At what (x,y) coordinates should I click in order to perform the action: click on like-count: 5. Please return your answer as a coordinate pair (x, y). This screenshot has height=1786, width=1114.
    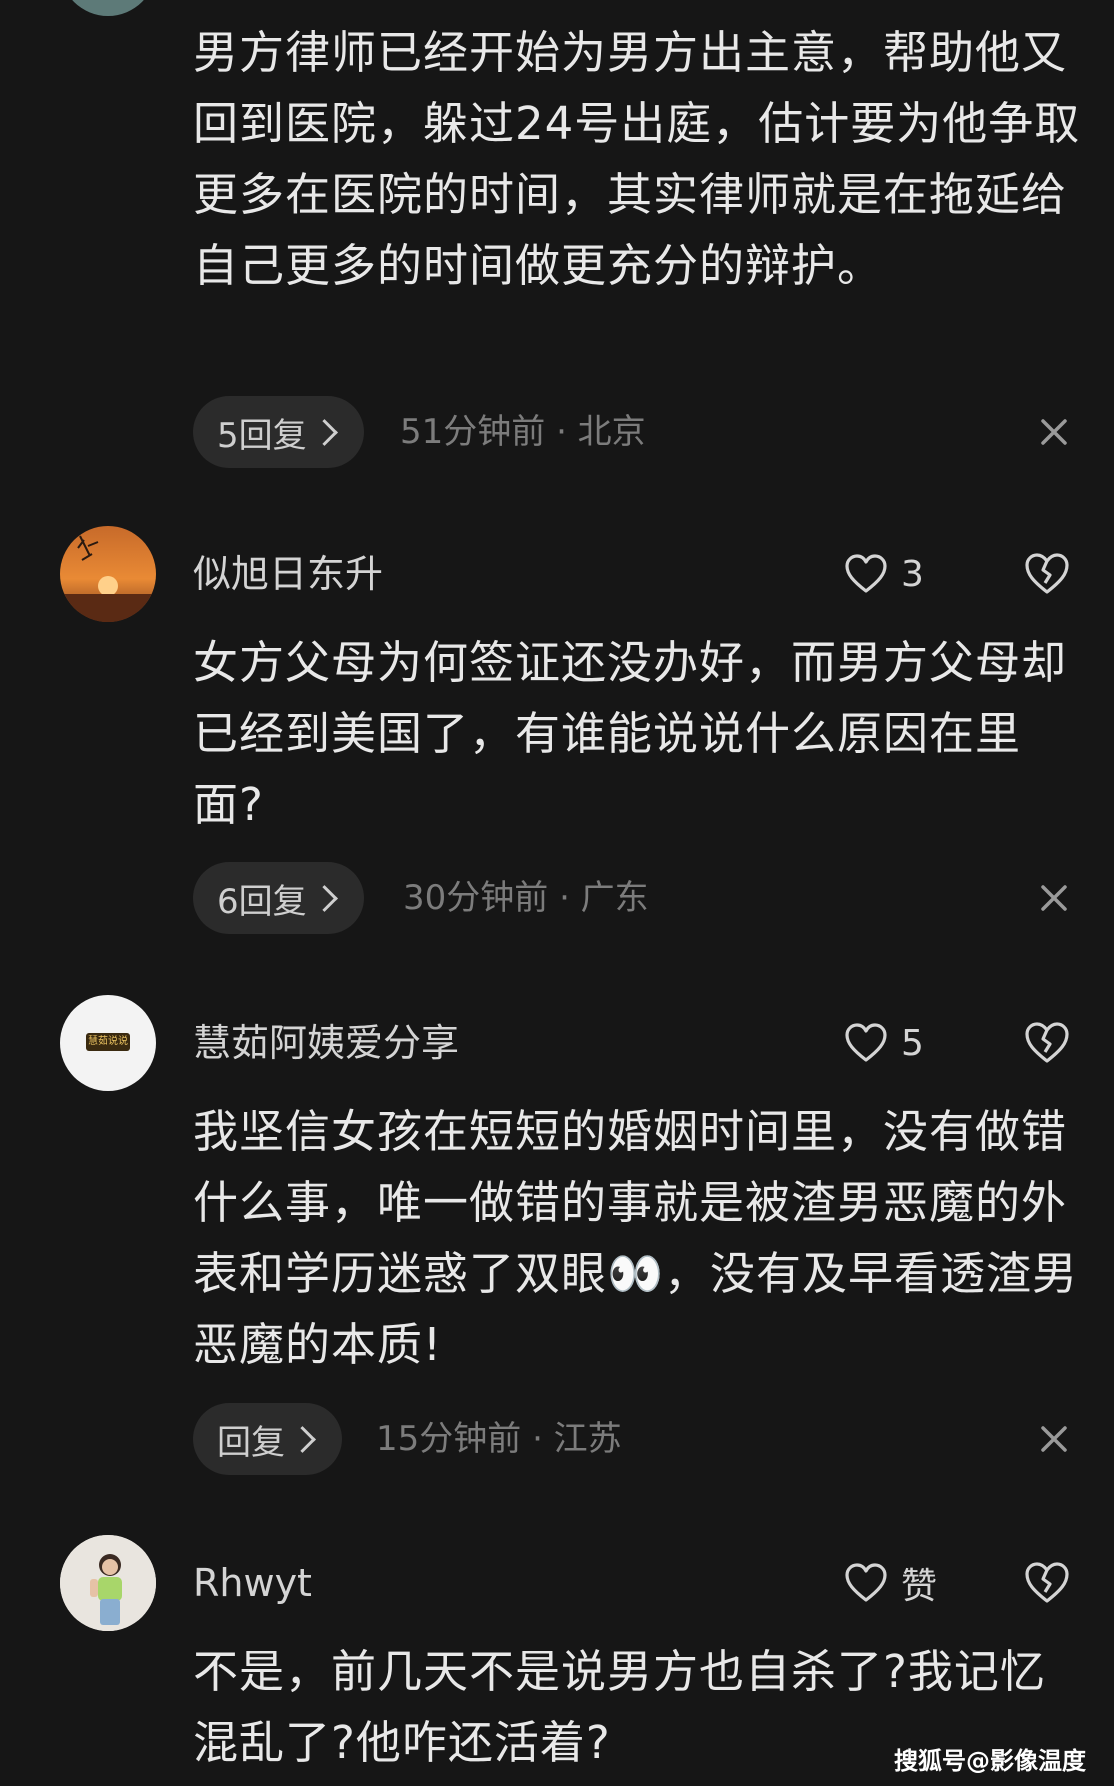
    Looking at the image, I should click on (912, 1043).